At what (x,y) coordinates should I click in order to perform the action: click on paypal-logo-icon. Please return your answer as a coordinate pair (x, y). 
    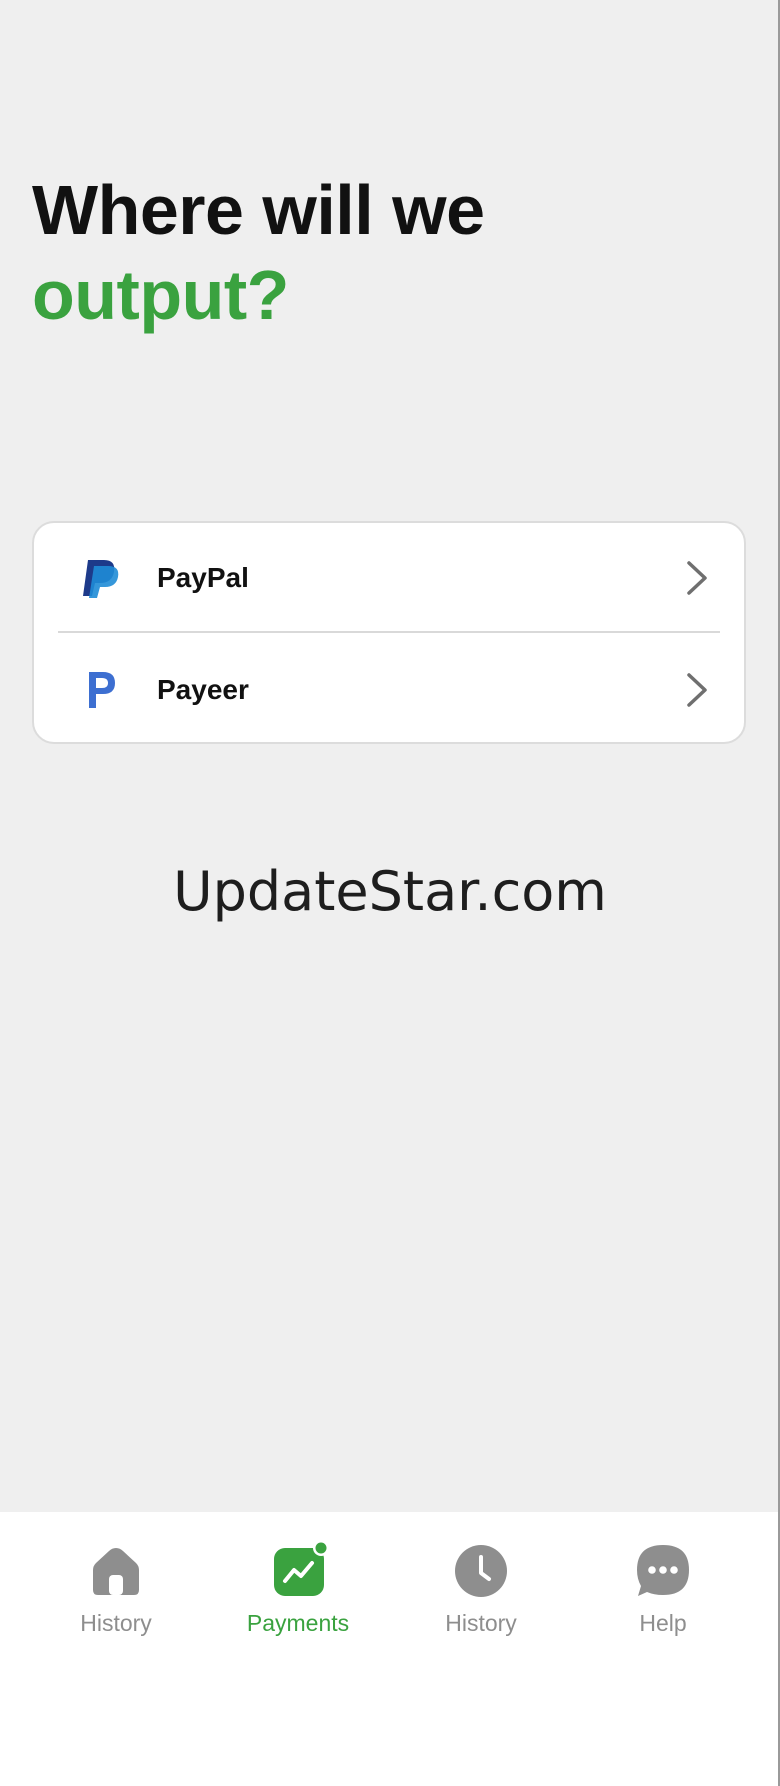
    Looking at the image, I should click on (100, 578).